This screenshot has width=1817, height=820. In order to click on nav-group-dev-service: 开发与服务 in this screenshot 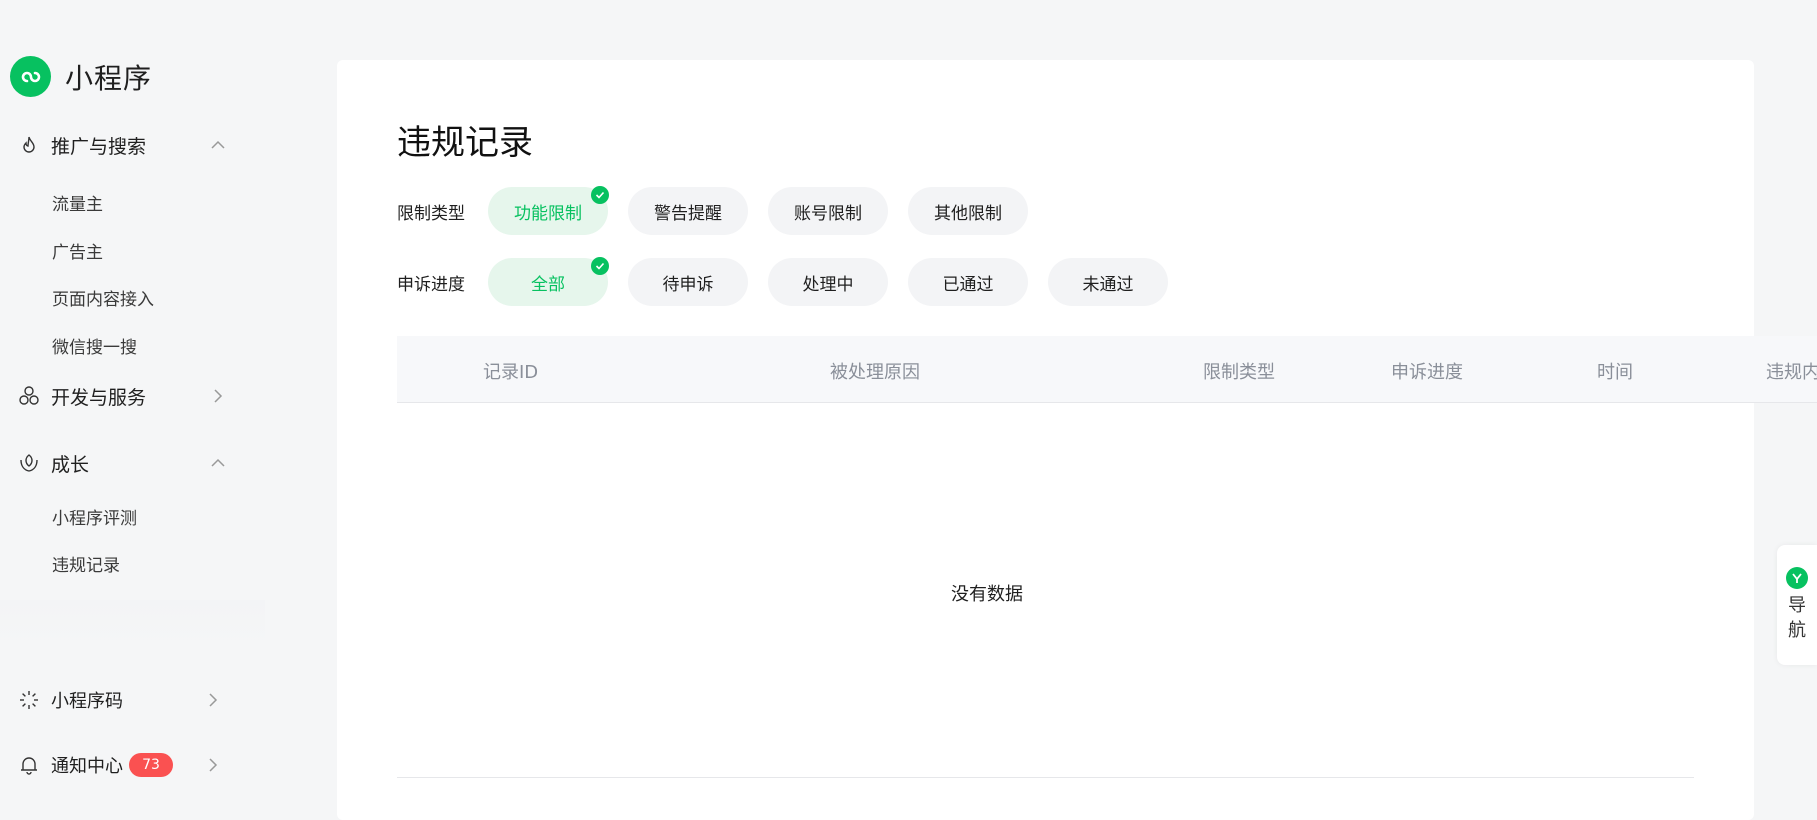, I will do `click(123, 396)`.